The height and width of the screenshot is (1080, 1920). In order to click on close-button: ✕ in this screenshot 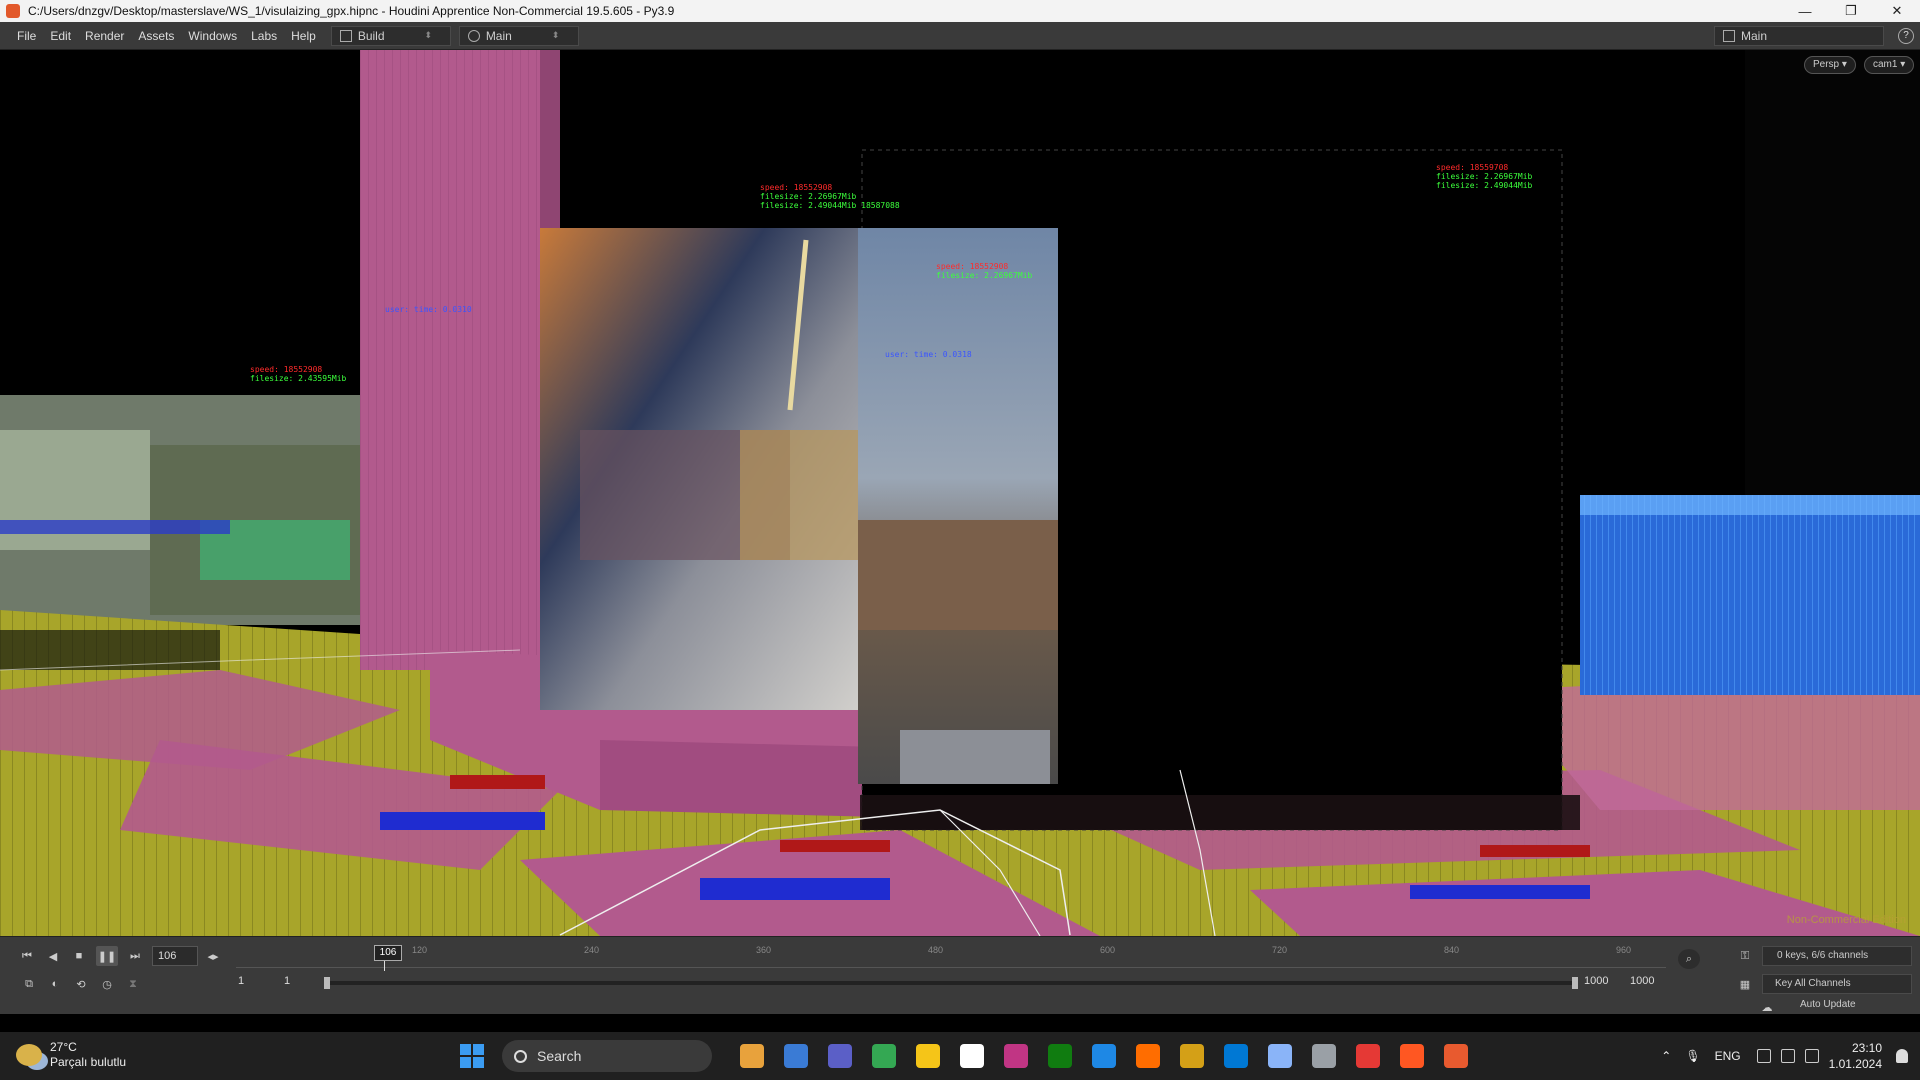, I will do `click(1897, 11)`.